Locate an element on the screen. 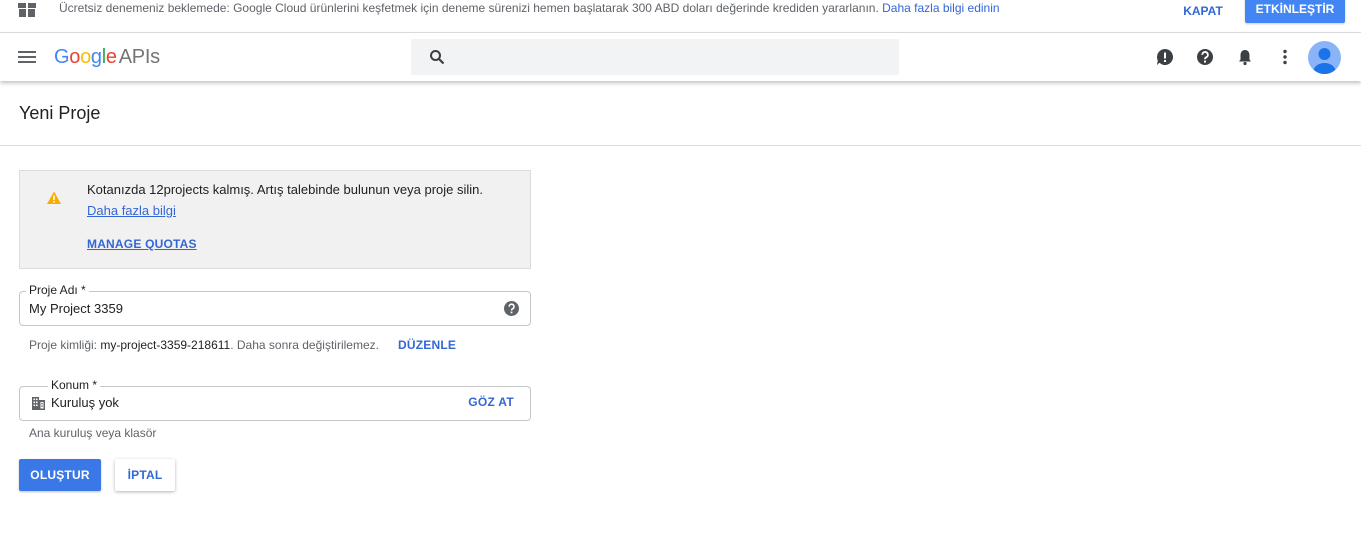 The image size is (1361, 554). project-id-value: my-project-3359-218611 is located at coordinates (165, 345).